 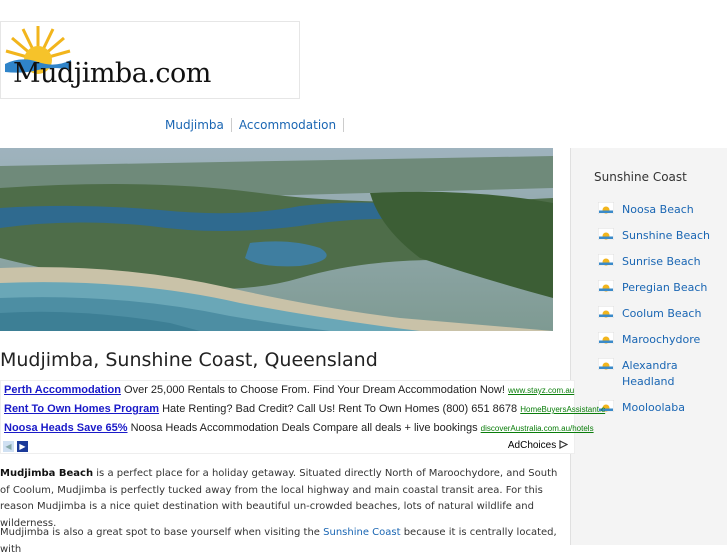 I want to click on sidebar-item-label: Coolum Beach, so click(x=662, y=313).